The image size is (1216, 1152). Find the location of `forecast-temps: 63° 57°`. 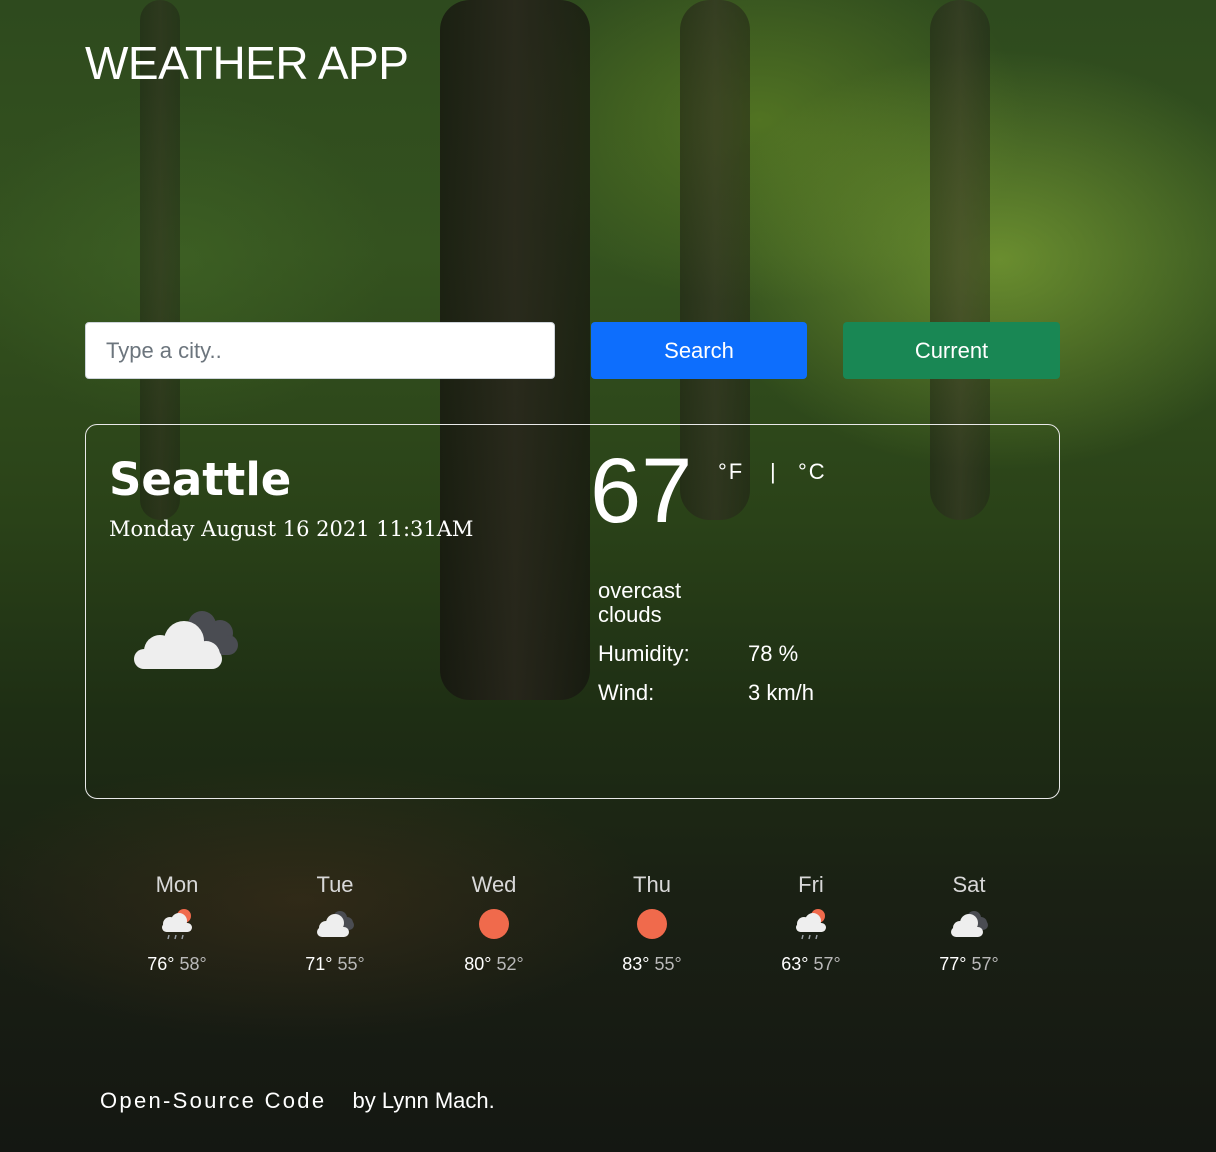

forecast-temps: 63° 57° is located at coordinates (811, 964).